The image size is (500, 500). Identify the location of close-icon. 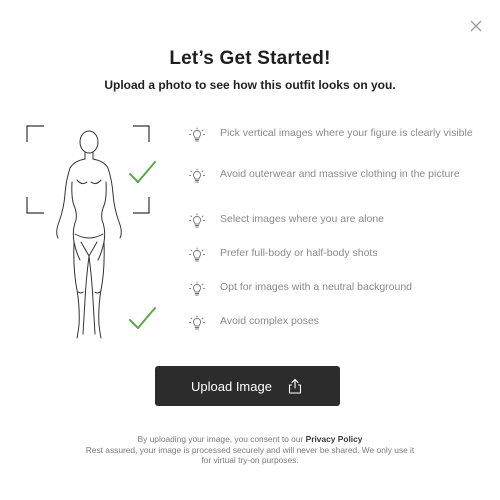
(476, 26).